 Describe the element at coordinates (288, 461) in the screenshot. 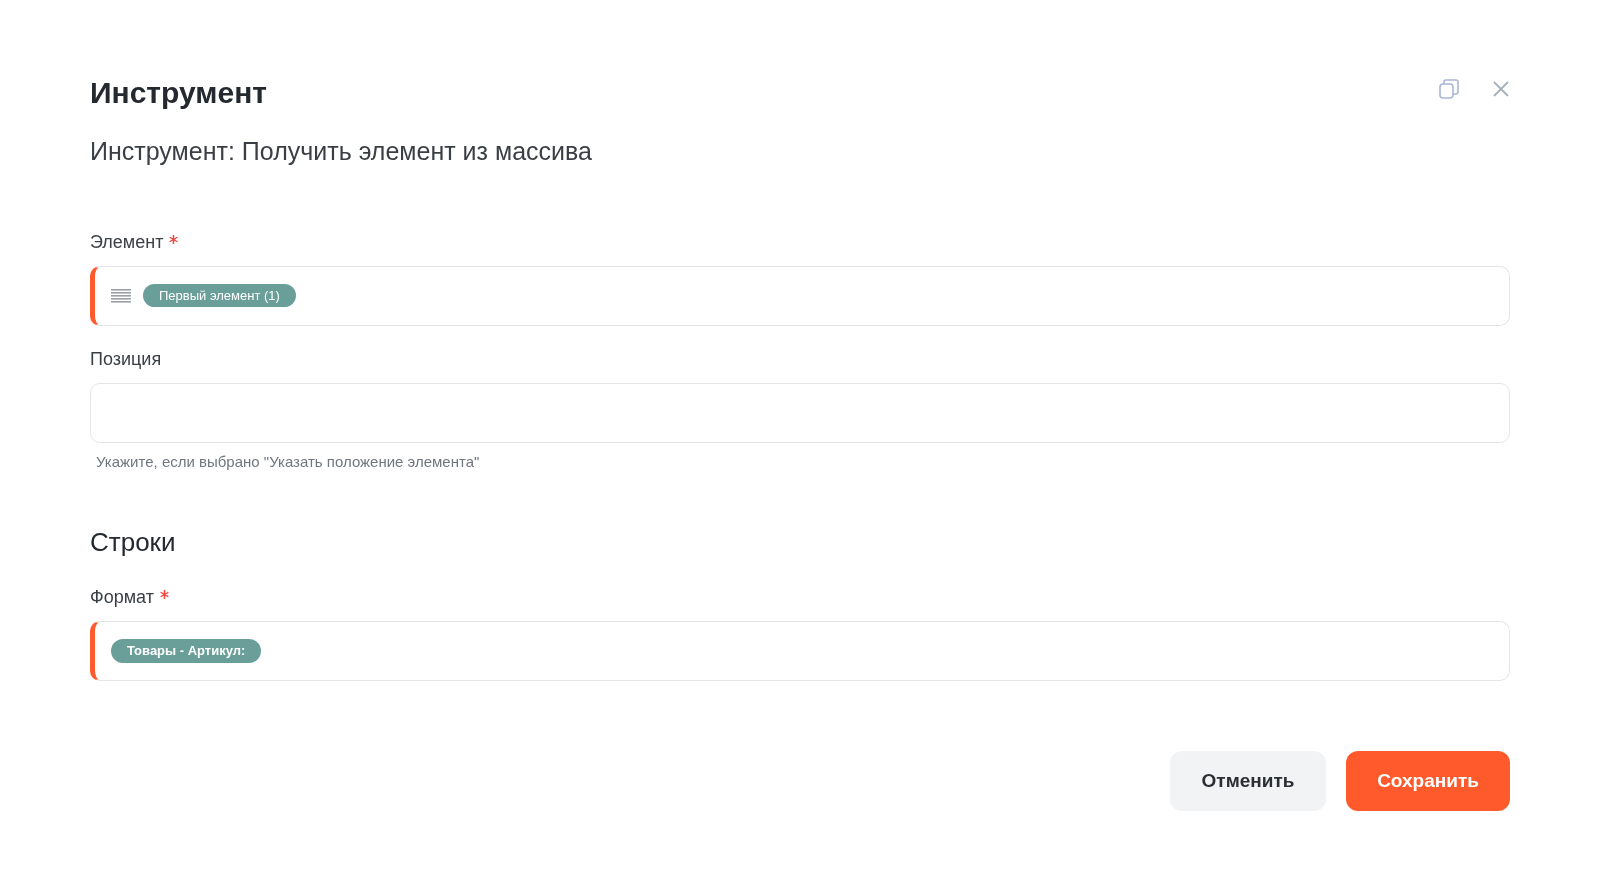

I see `hint-text: Укажите, если выбрано "Указать положение элемента"` at that location.